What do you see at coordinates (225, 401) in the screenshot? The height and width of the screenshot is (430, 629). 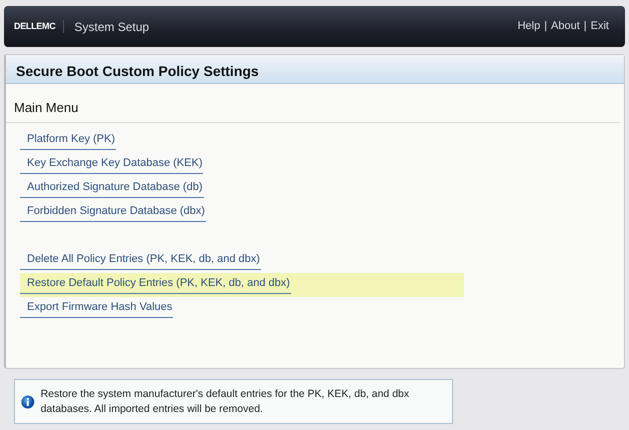 I see `help-text: Restore the system manufacturer's default entries for the PK, KEK, db, and dbx databases. All imported entries will be removed.` at bounding box center [225, 401].